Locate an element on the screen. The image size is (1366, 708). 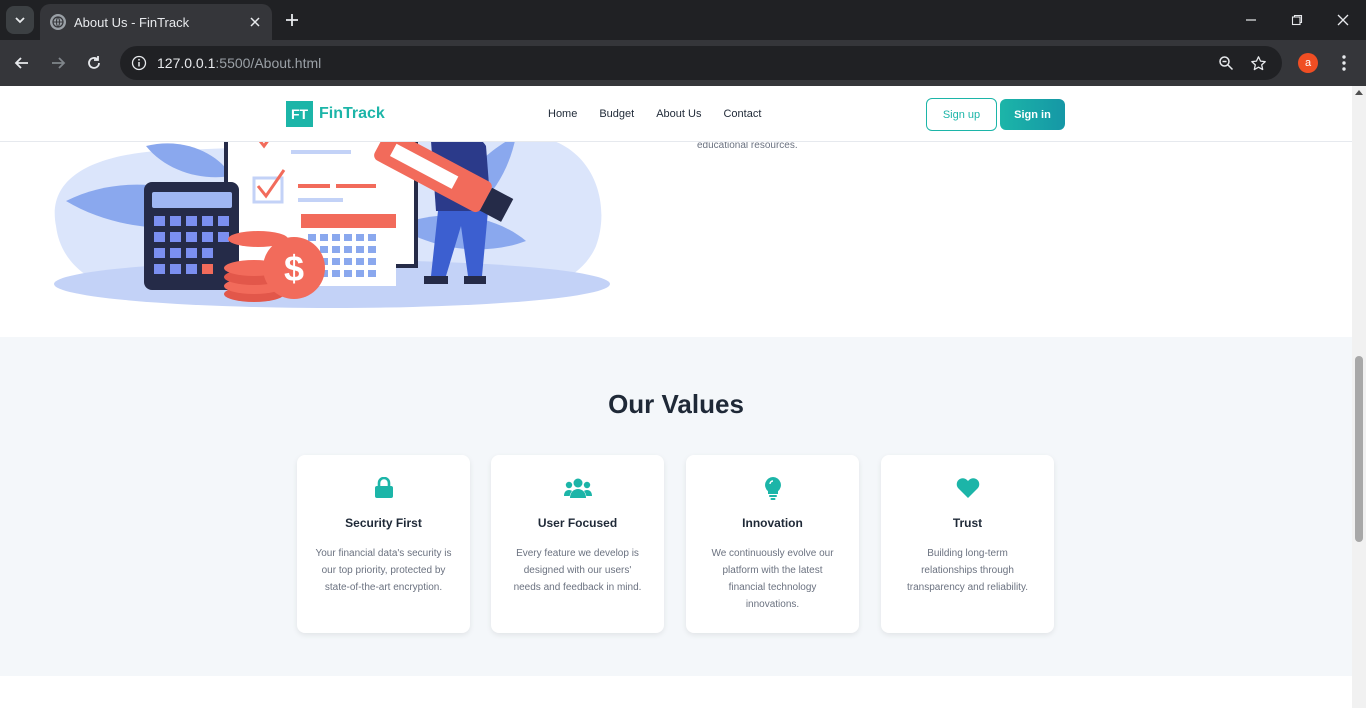
restore-icon is located at coordinates (1297, 20).